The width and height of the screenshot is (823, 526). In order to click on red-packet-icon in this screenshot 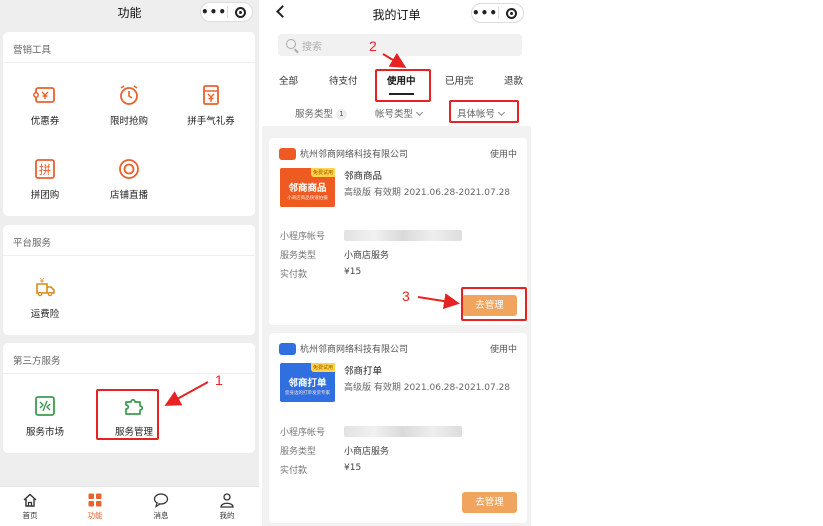, I will do `click(211, 95)`.